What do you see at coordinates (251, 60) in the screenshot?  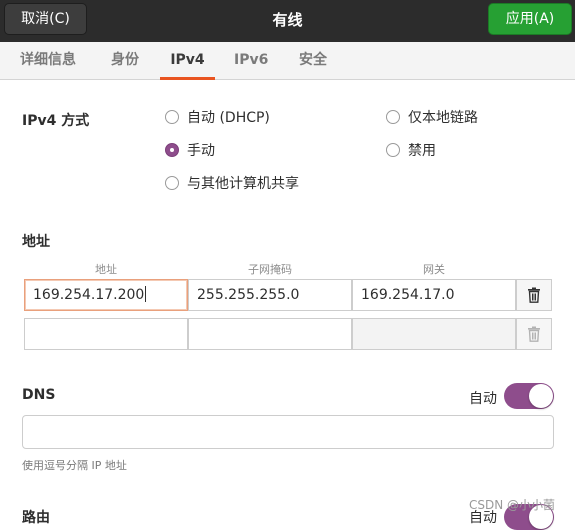 I see `tab-ipv6: IPv6` at bounding box center [251, 60].